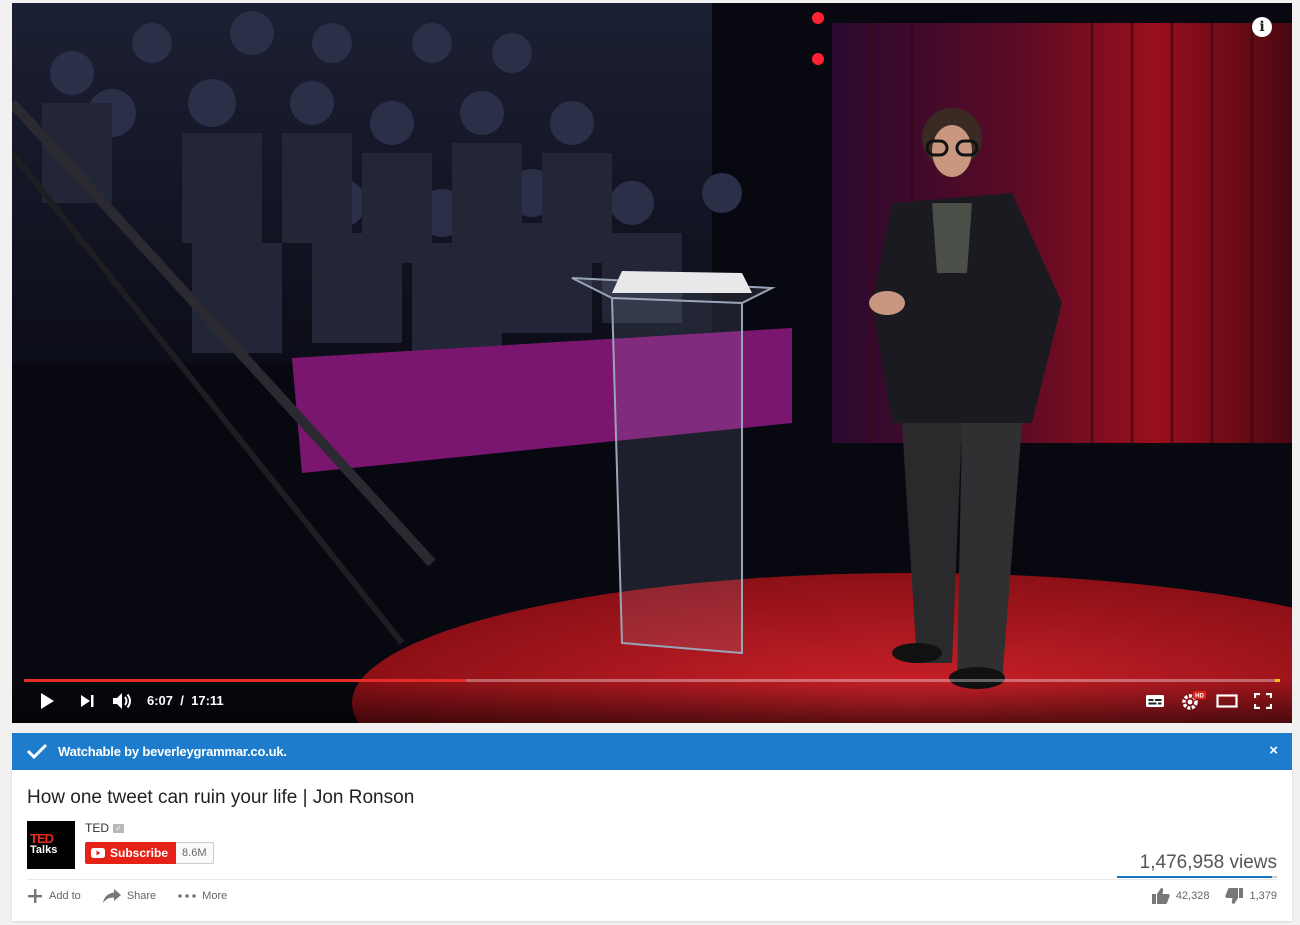  Describe the element at coordinates (1214, 896) in the screenshot. I see `rating-bar: 42,328 1,379` at that location.